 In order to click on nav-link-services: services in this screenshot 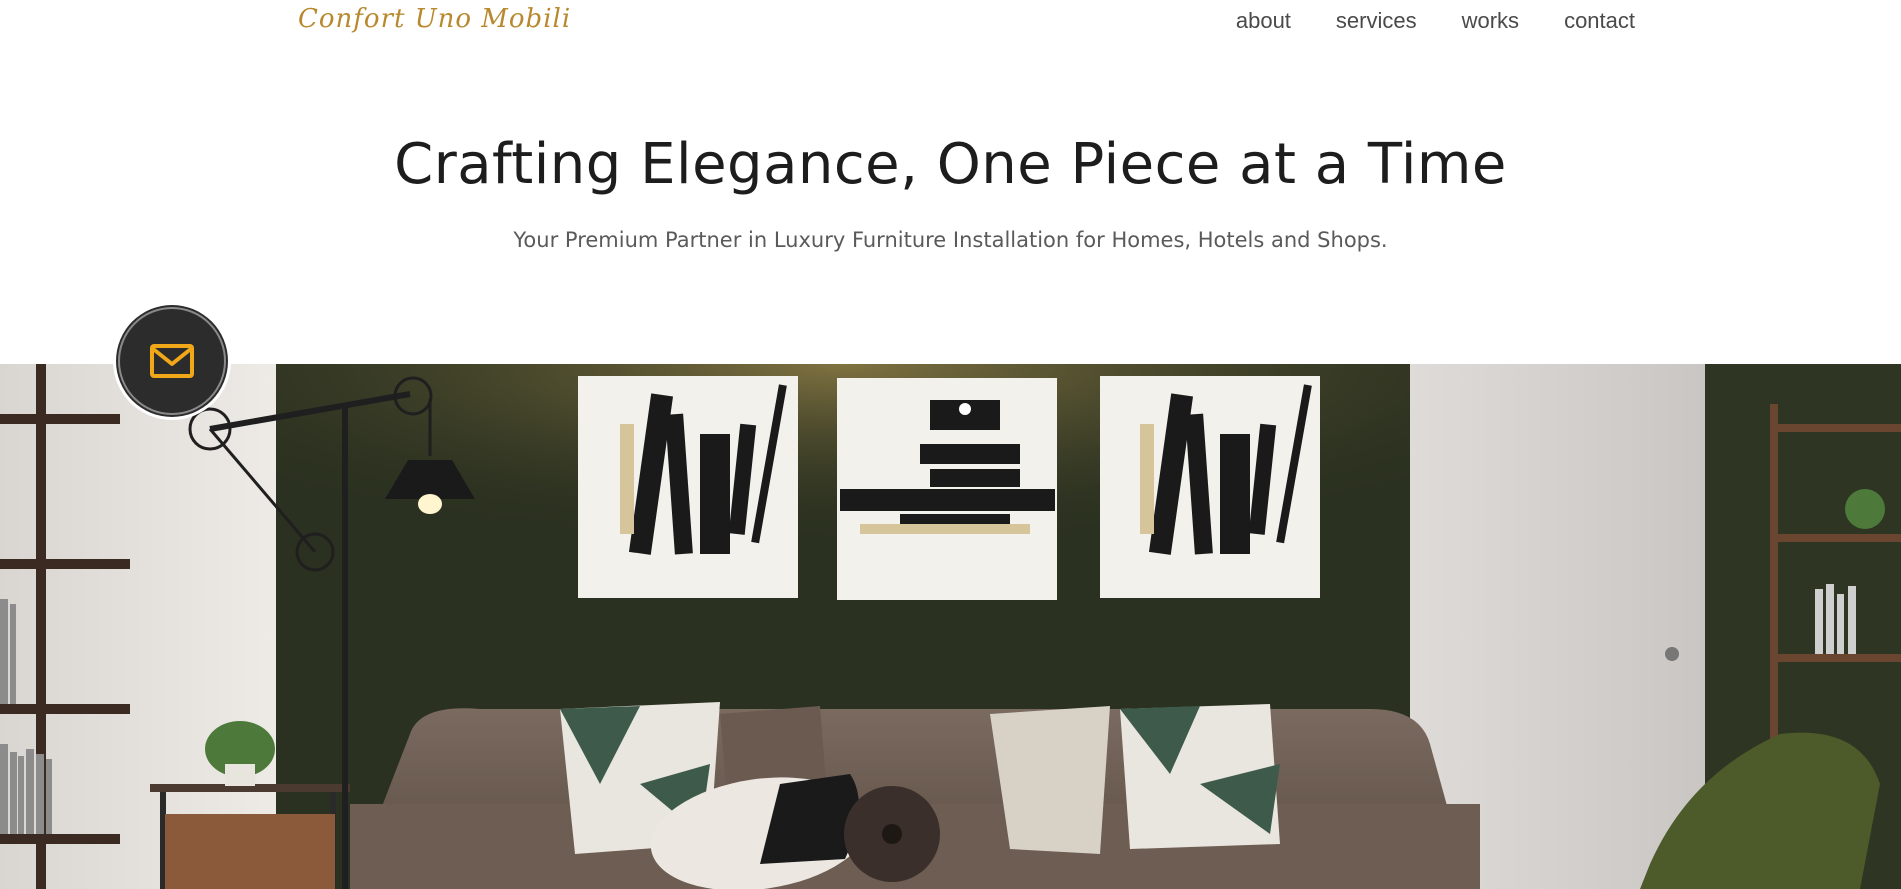, I will do `click(1376, 21)`.